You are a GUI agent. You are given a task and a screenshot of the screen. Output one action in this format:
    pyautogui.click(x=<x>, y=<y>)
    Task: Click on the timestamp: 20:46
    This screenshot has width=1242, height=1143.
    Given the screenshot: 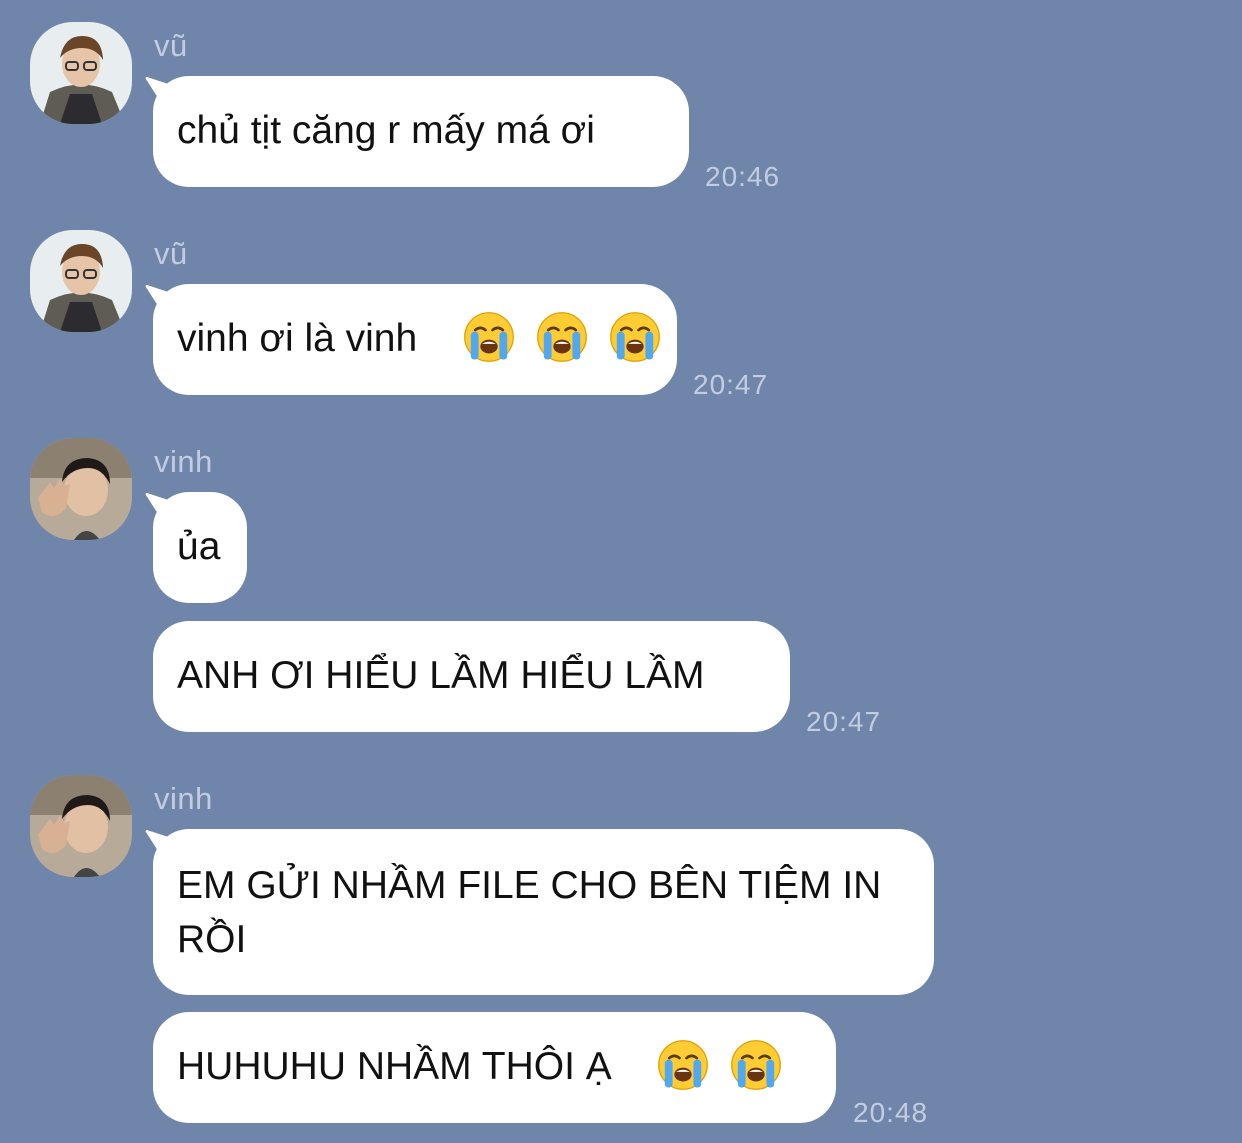 What is the action you would take?
    pyautogui.click(x=743, y=176)
    